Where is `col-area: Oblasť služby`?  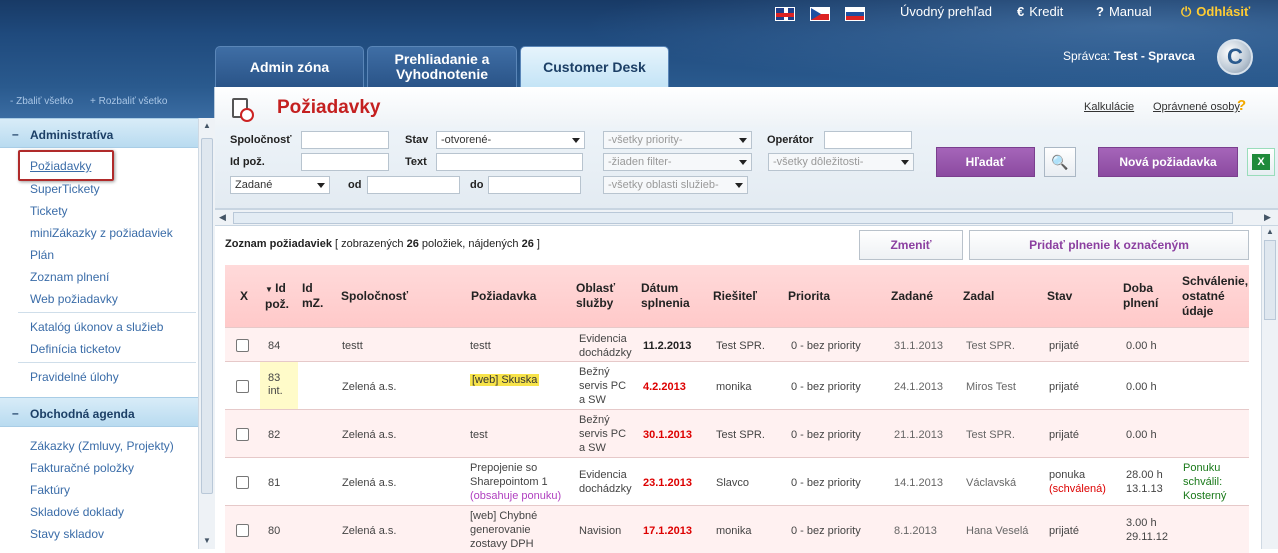
col-area: Oblasť služby is located at coordinates (606, 296).